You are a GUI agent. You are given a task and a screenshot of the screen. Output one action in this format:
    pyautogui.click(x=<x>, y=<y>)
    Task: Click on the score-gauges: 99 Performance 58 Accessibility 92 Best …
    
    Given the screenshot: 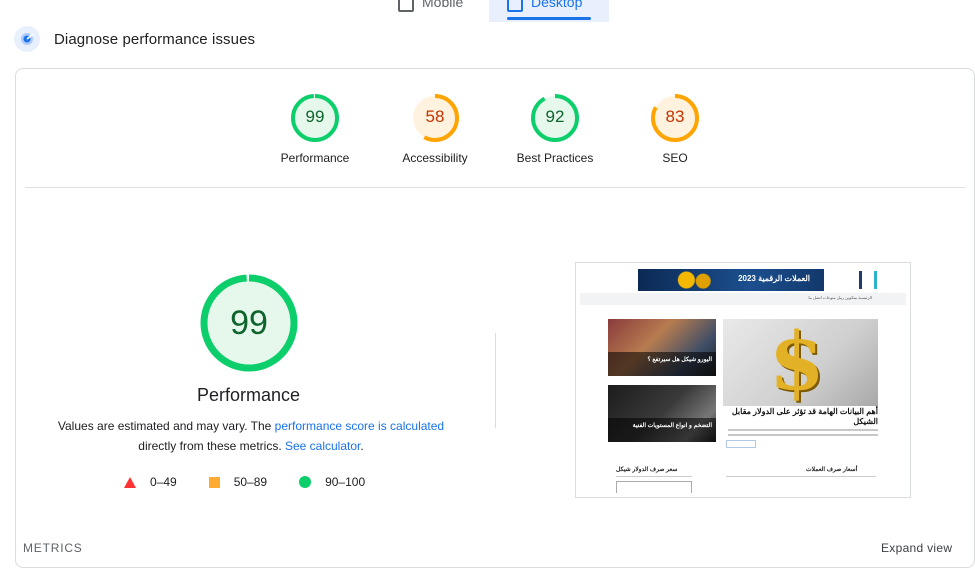 What is the action you would take?
    pyautogui.click(x=495, y=133)
    